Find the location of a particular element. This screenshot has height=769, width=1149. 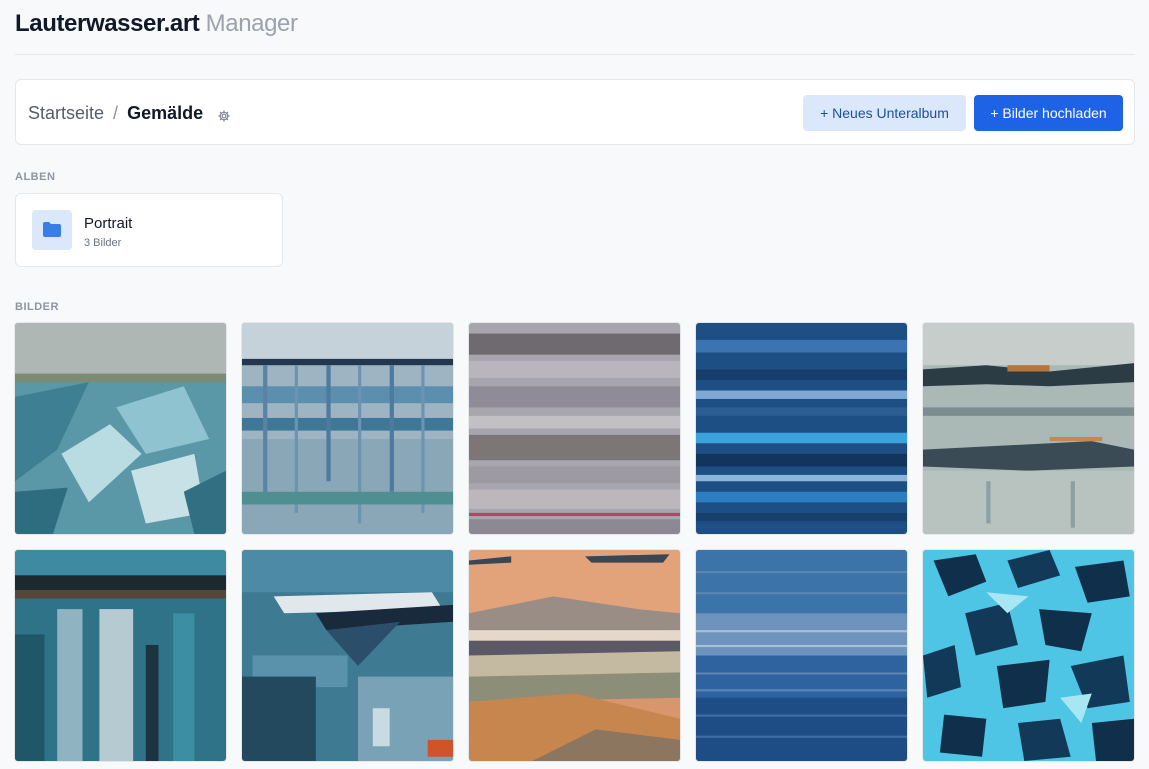

new-subalbum-button: + Neues Unteralbum is located at coordinates (884, 113).